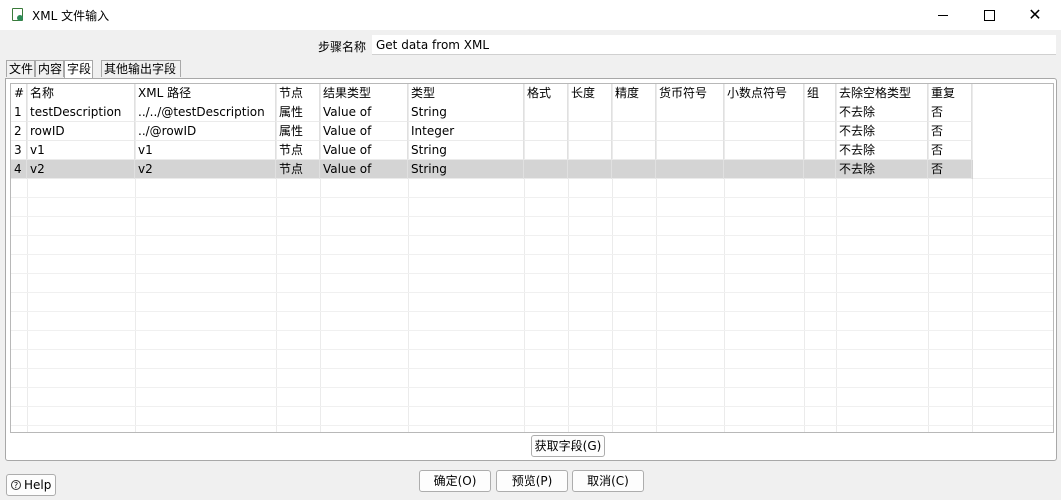 Image resolution: width=1061 pixels, height=500 pixels. I want to click on cell-xml-path: ../../@testDescription, so click(205, 112).